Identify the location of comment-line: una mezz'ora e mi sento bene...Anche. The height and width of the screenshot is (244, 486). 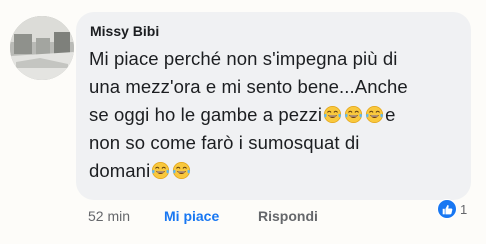
(248, 86).